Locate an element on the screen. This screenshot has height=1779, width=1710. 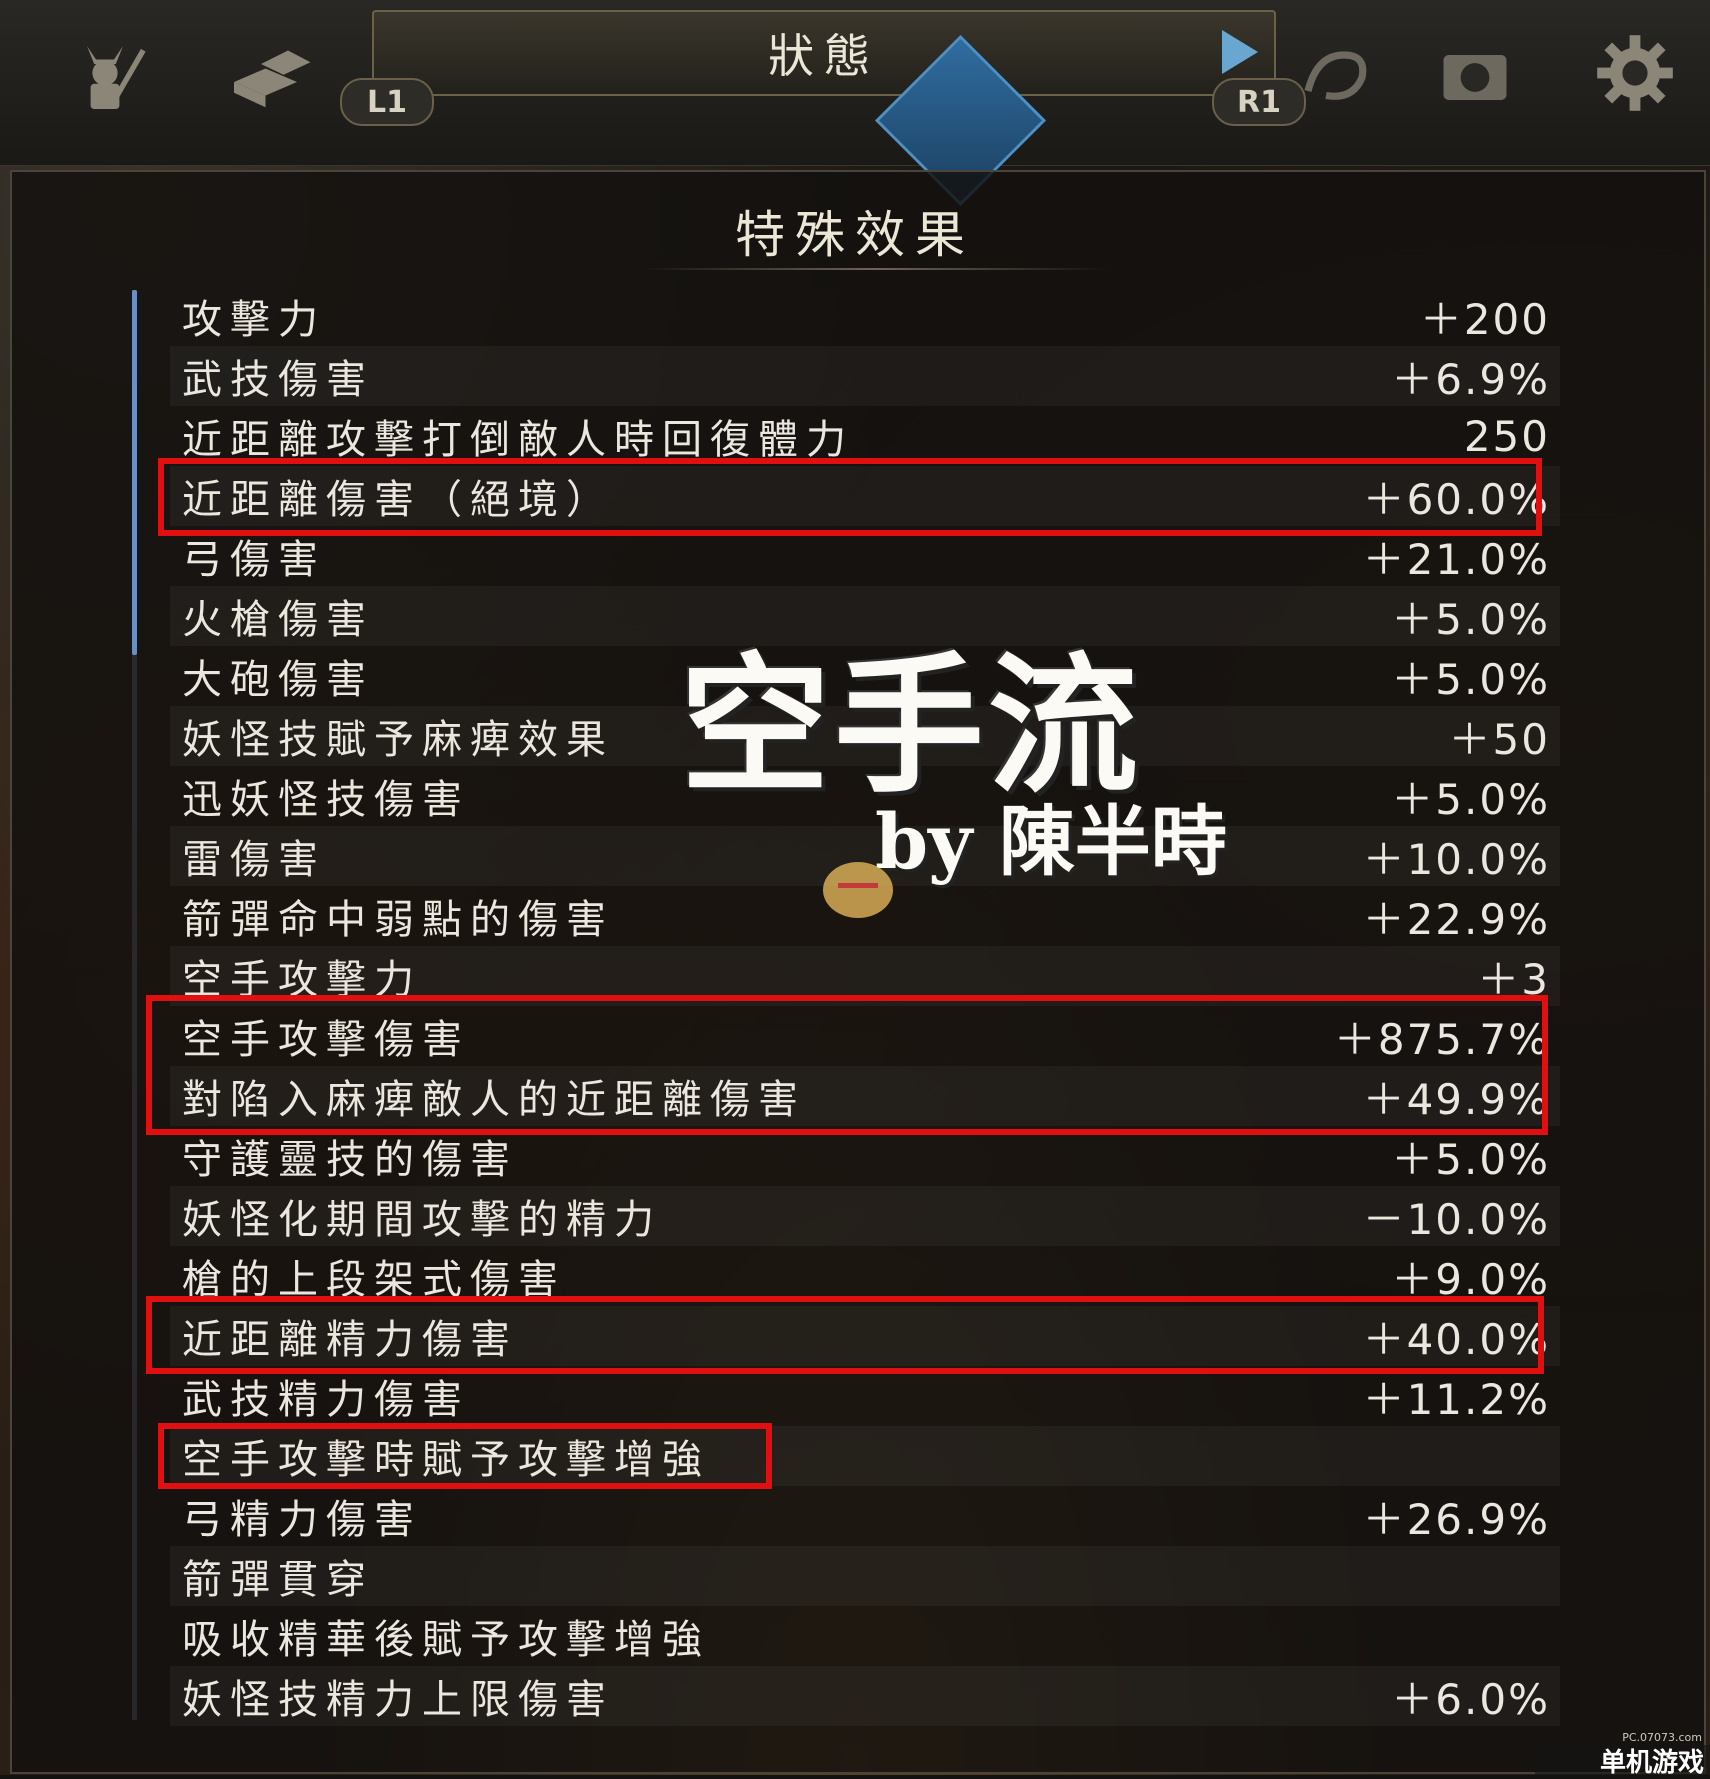
dragon-icon is located at coordinates (1335, 73).